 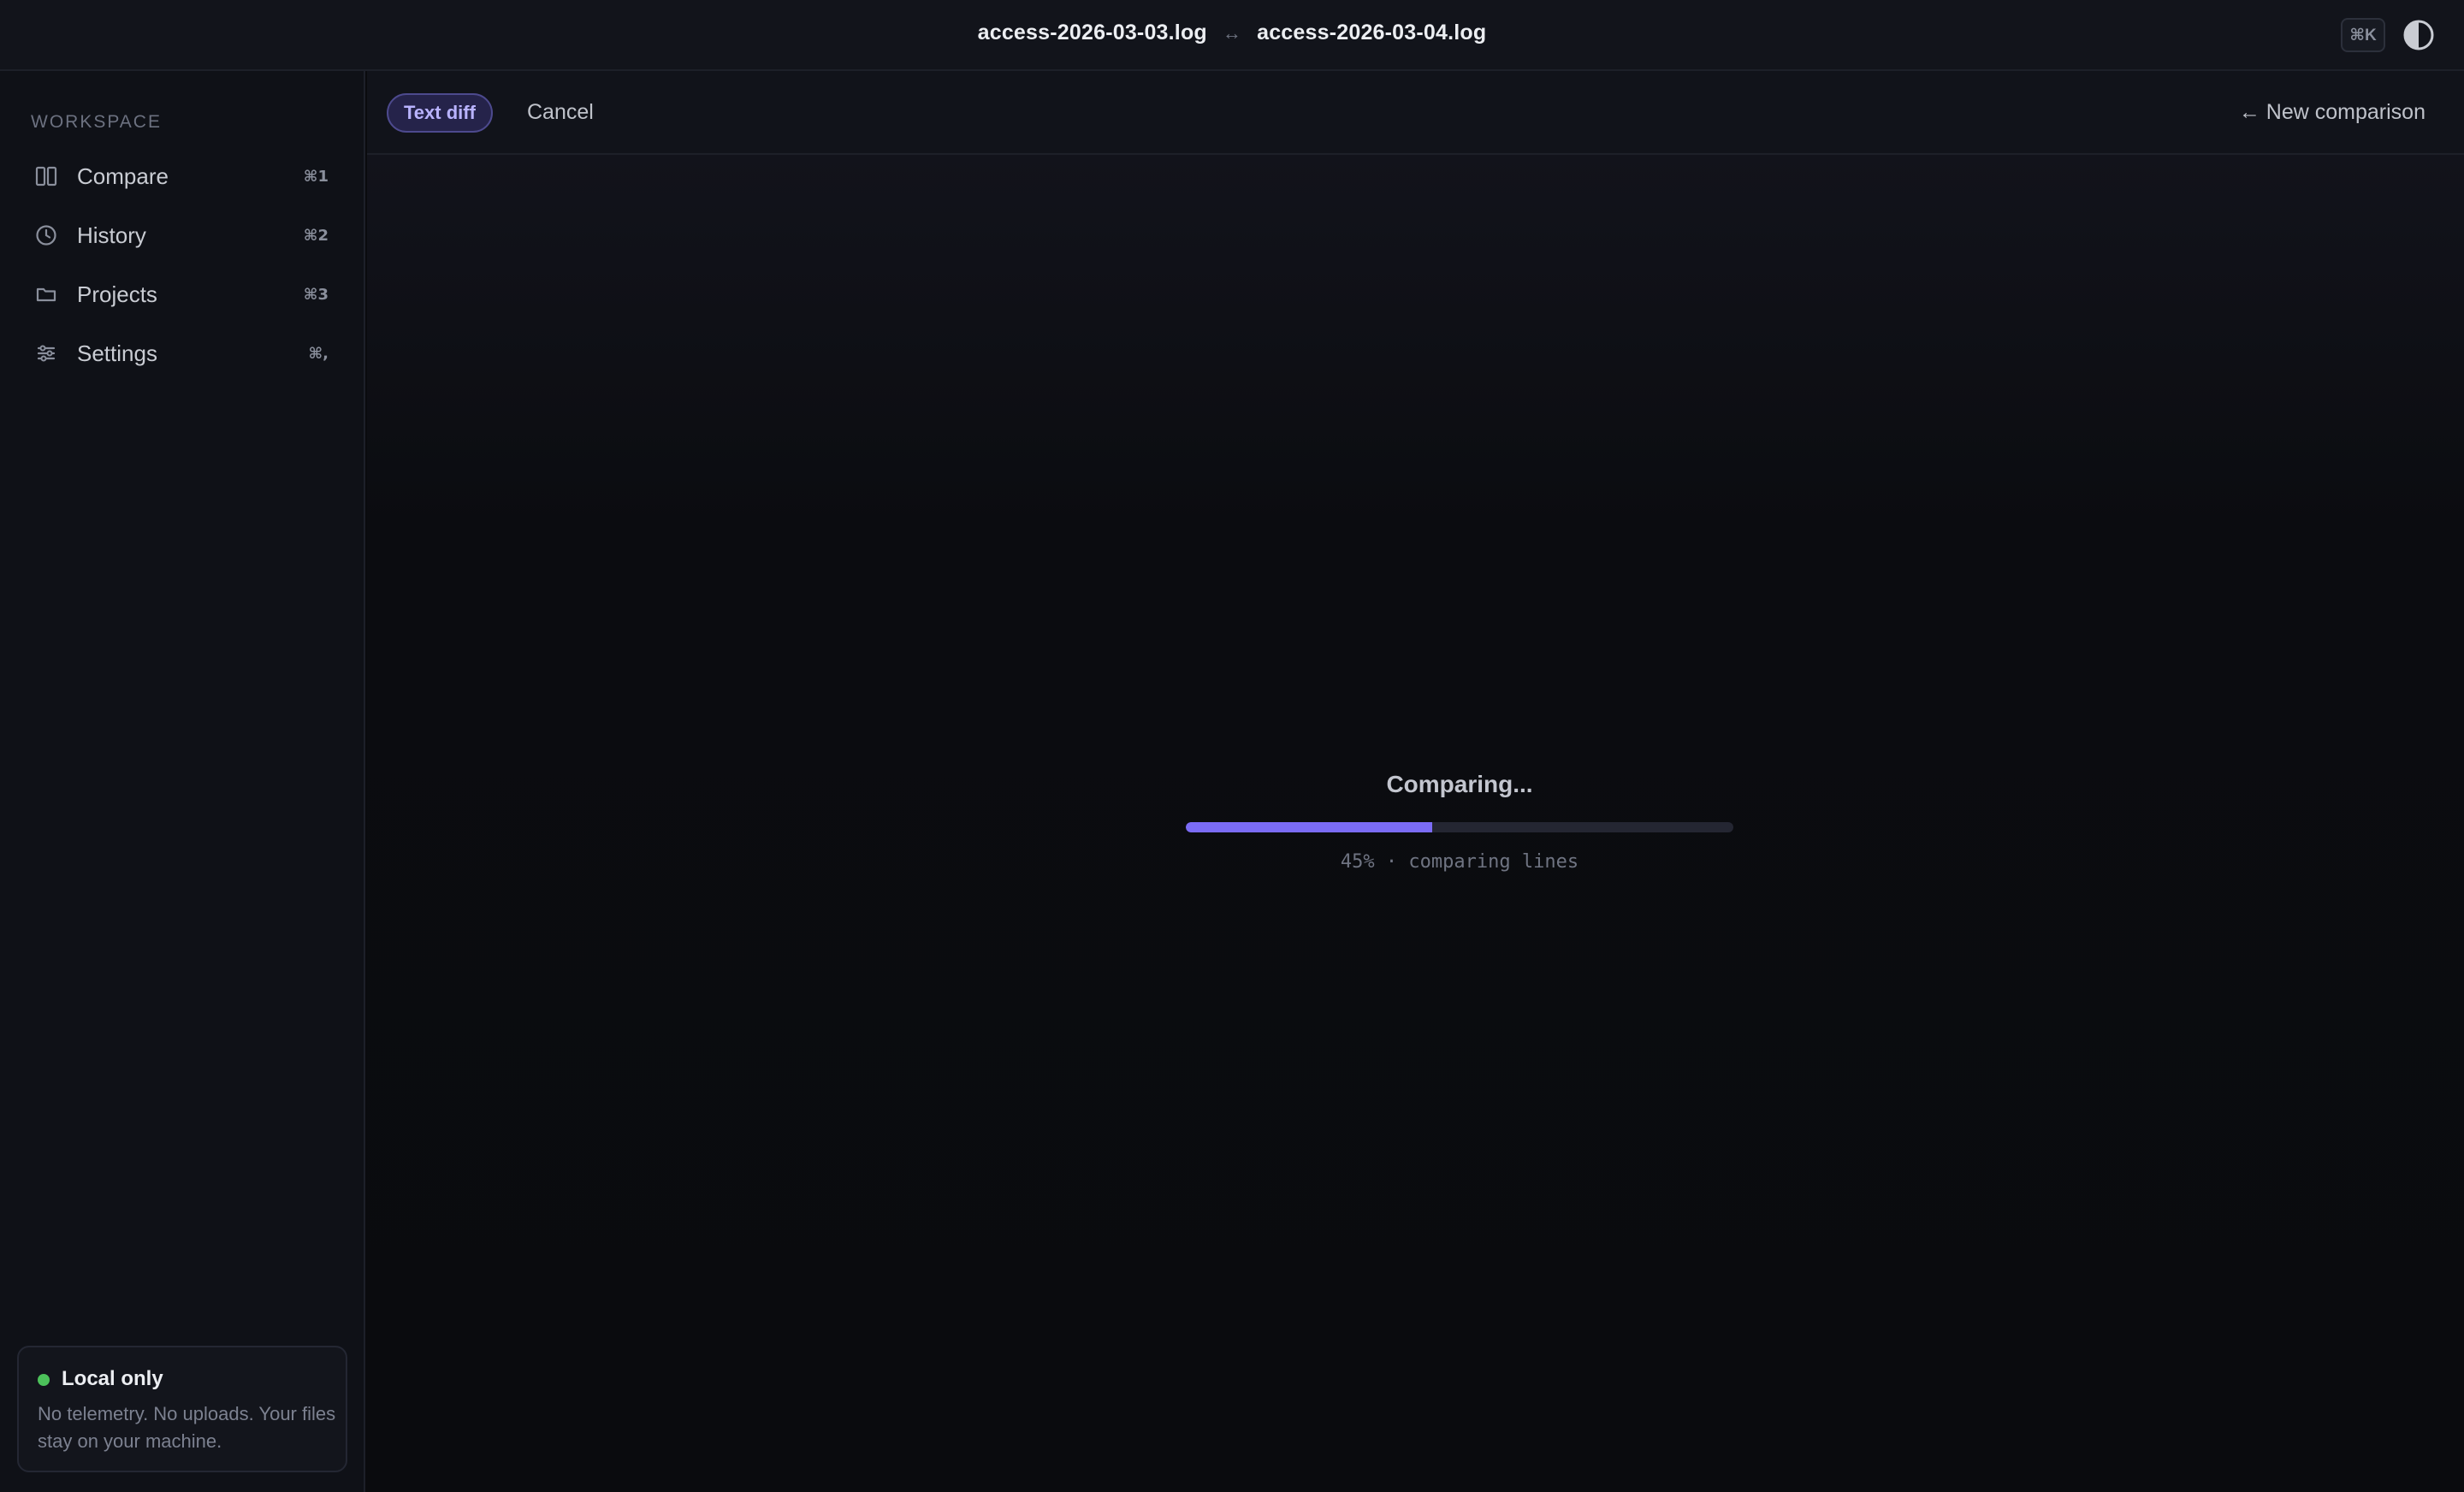 I want to click on progress-bar-fill, so click(x=1309, y=827).